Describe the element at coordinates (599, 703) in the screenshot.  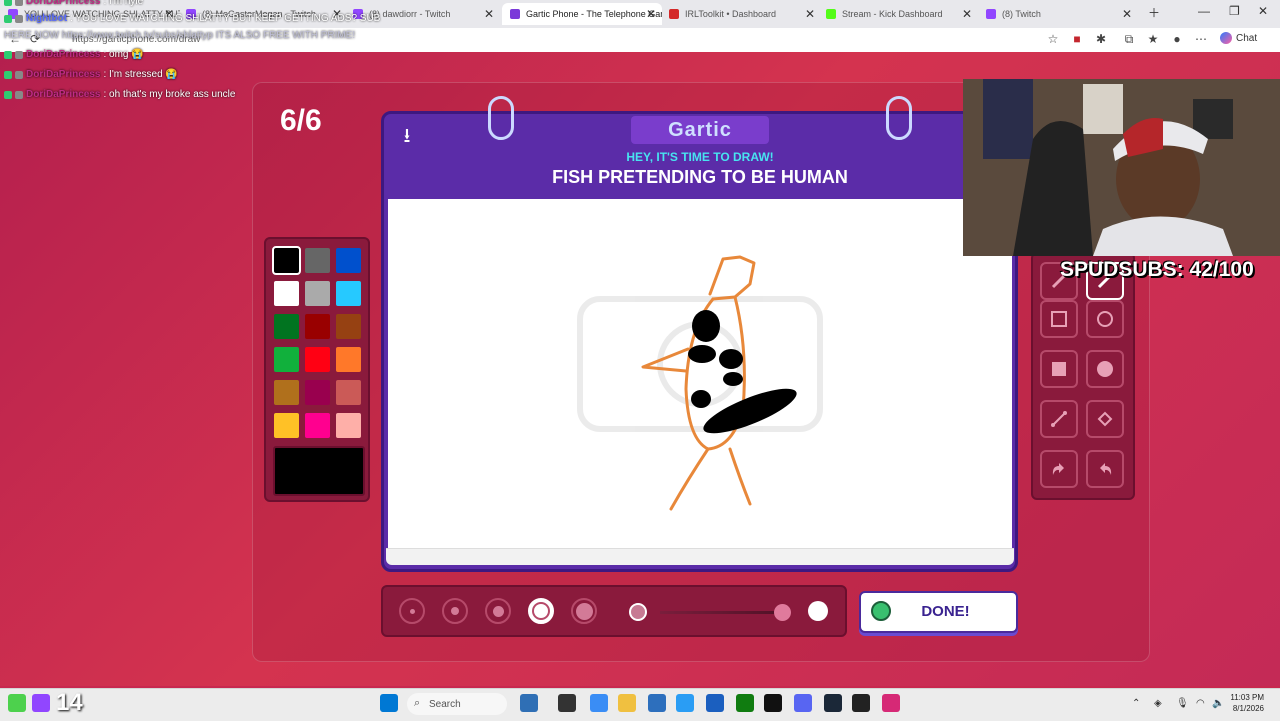
I see `edge-icon` at that location.